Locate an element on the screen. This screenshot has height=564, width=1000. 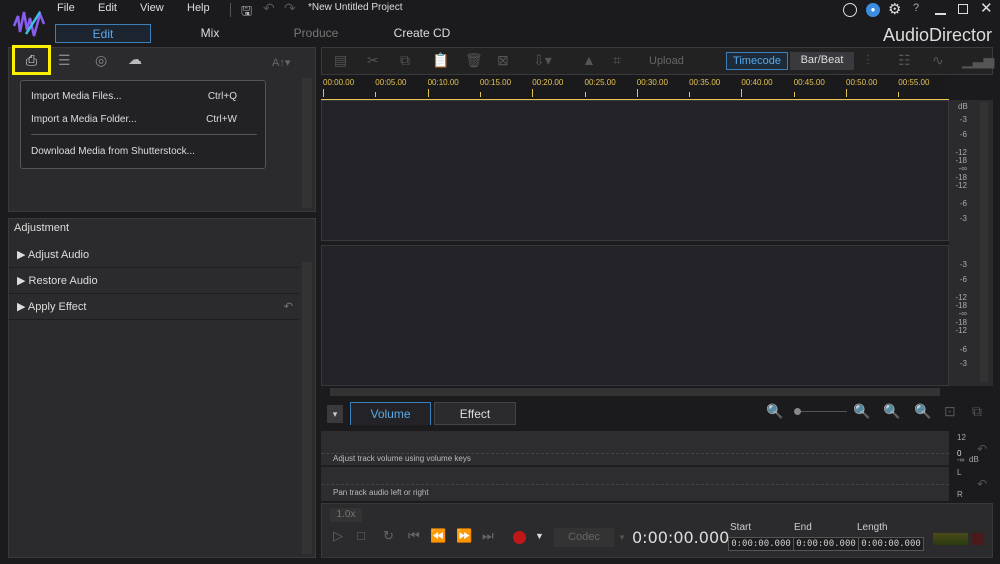
library-scrollbar is located at coordinates (307, 143).